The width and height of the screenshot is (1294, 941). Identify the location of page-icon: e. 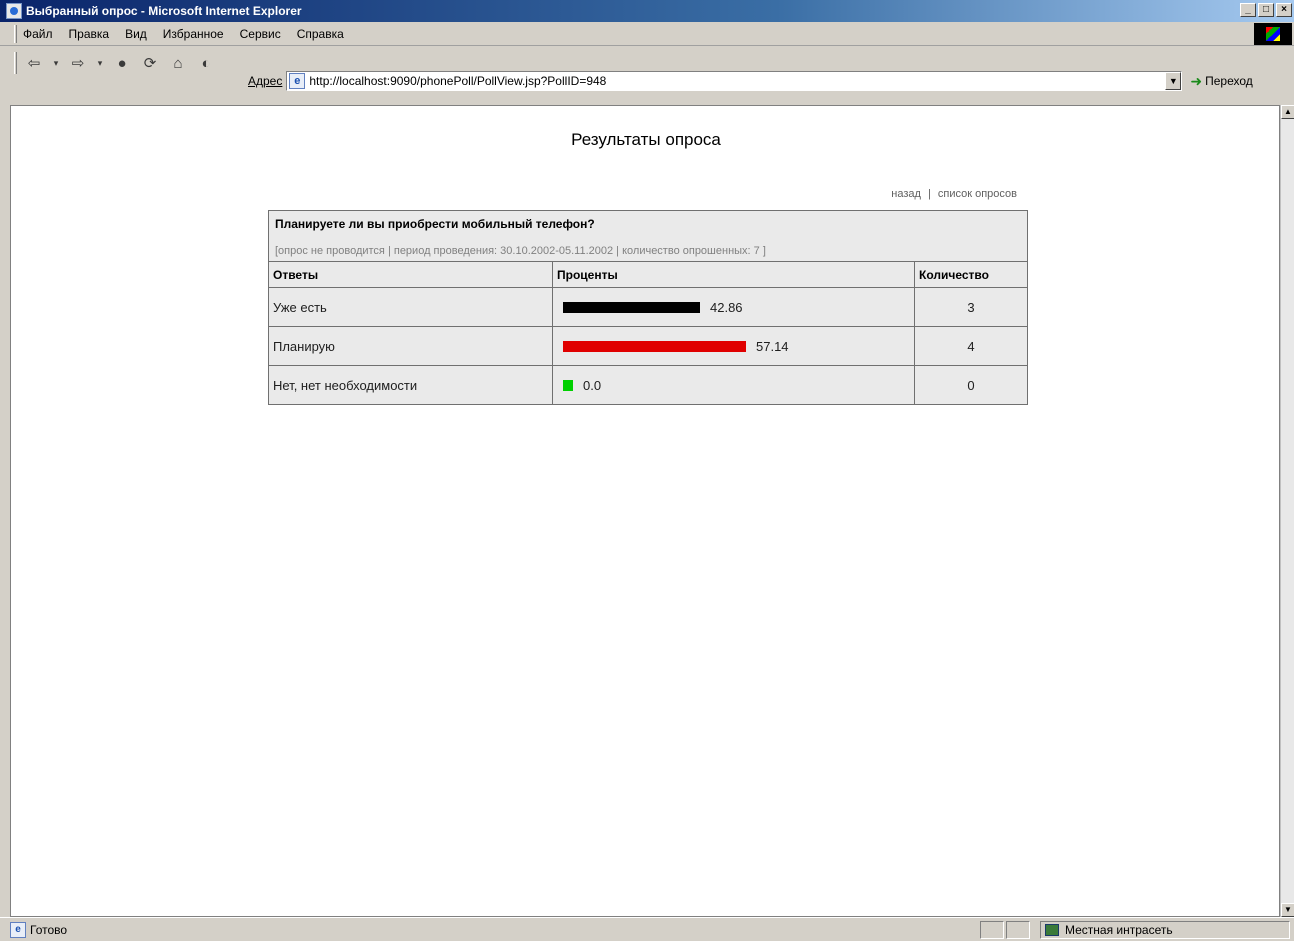
(297, 81).